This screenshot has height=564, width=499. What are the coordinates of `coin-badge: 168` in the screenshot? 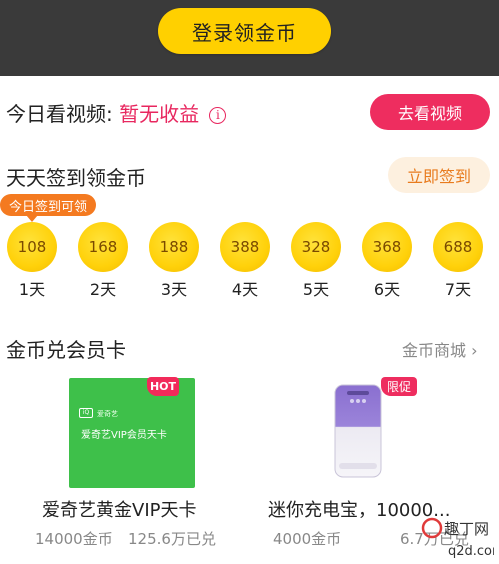 It's located at (103, 247).